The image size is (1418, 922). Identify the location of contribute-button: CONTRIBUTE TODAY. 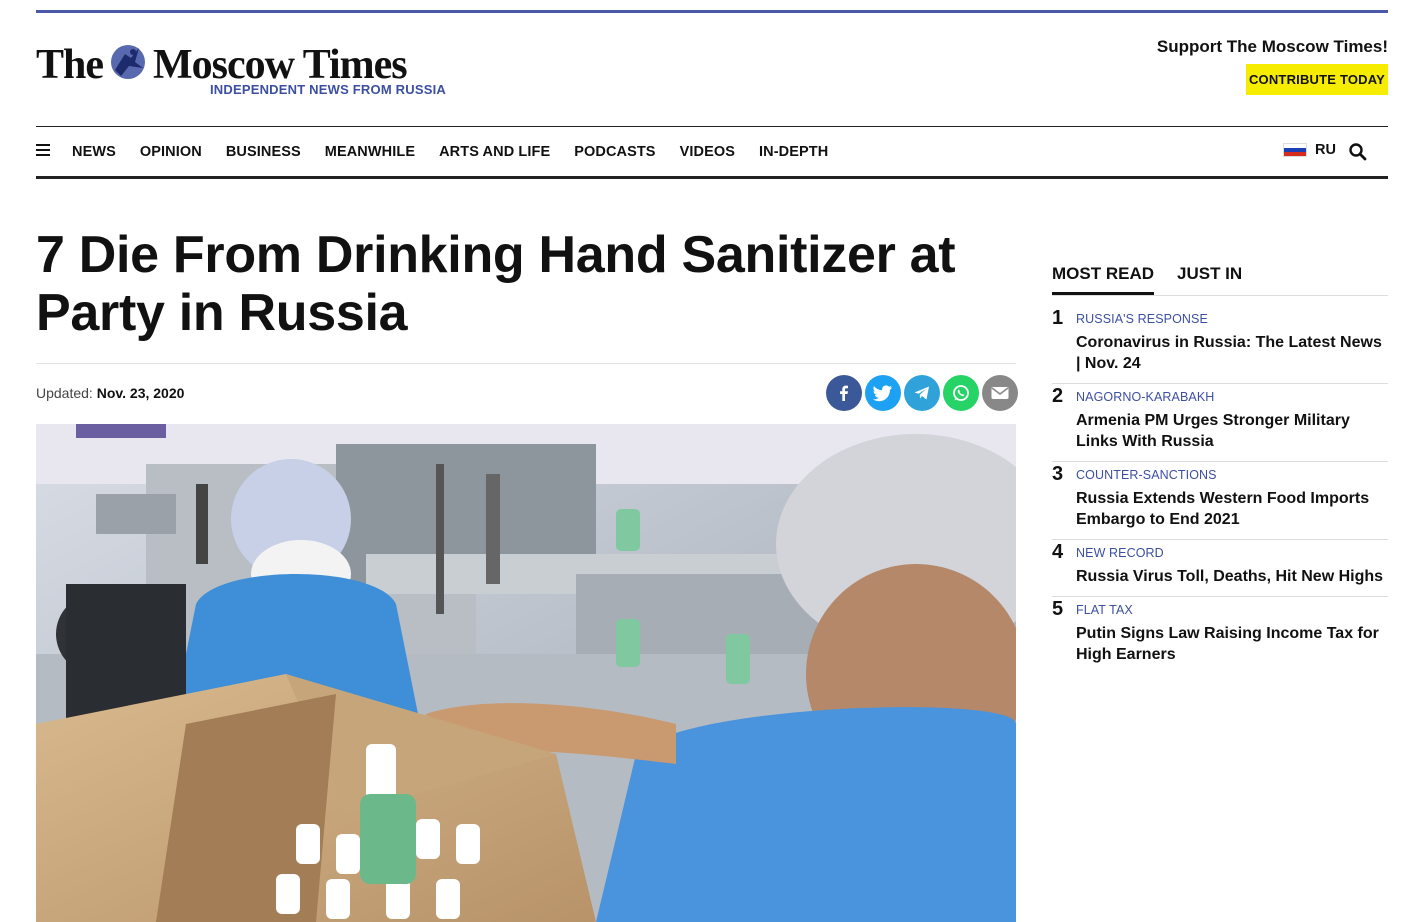
(1317, 79).